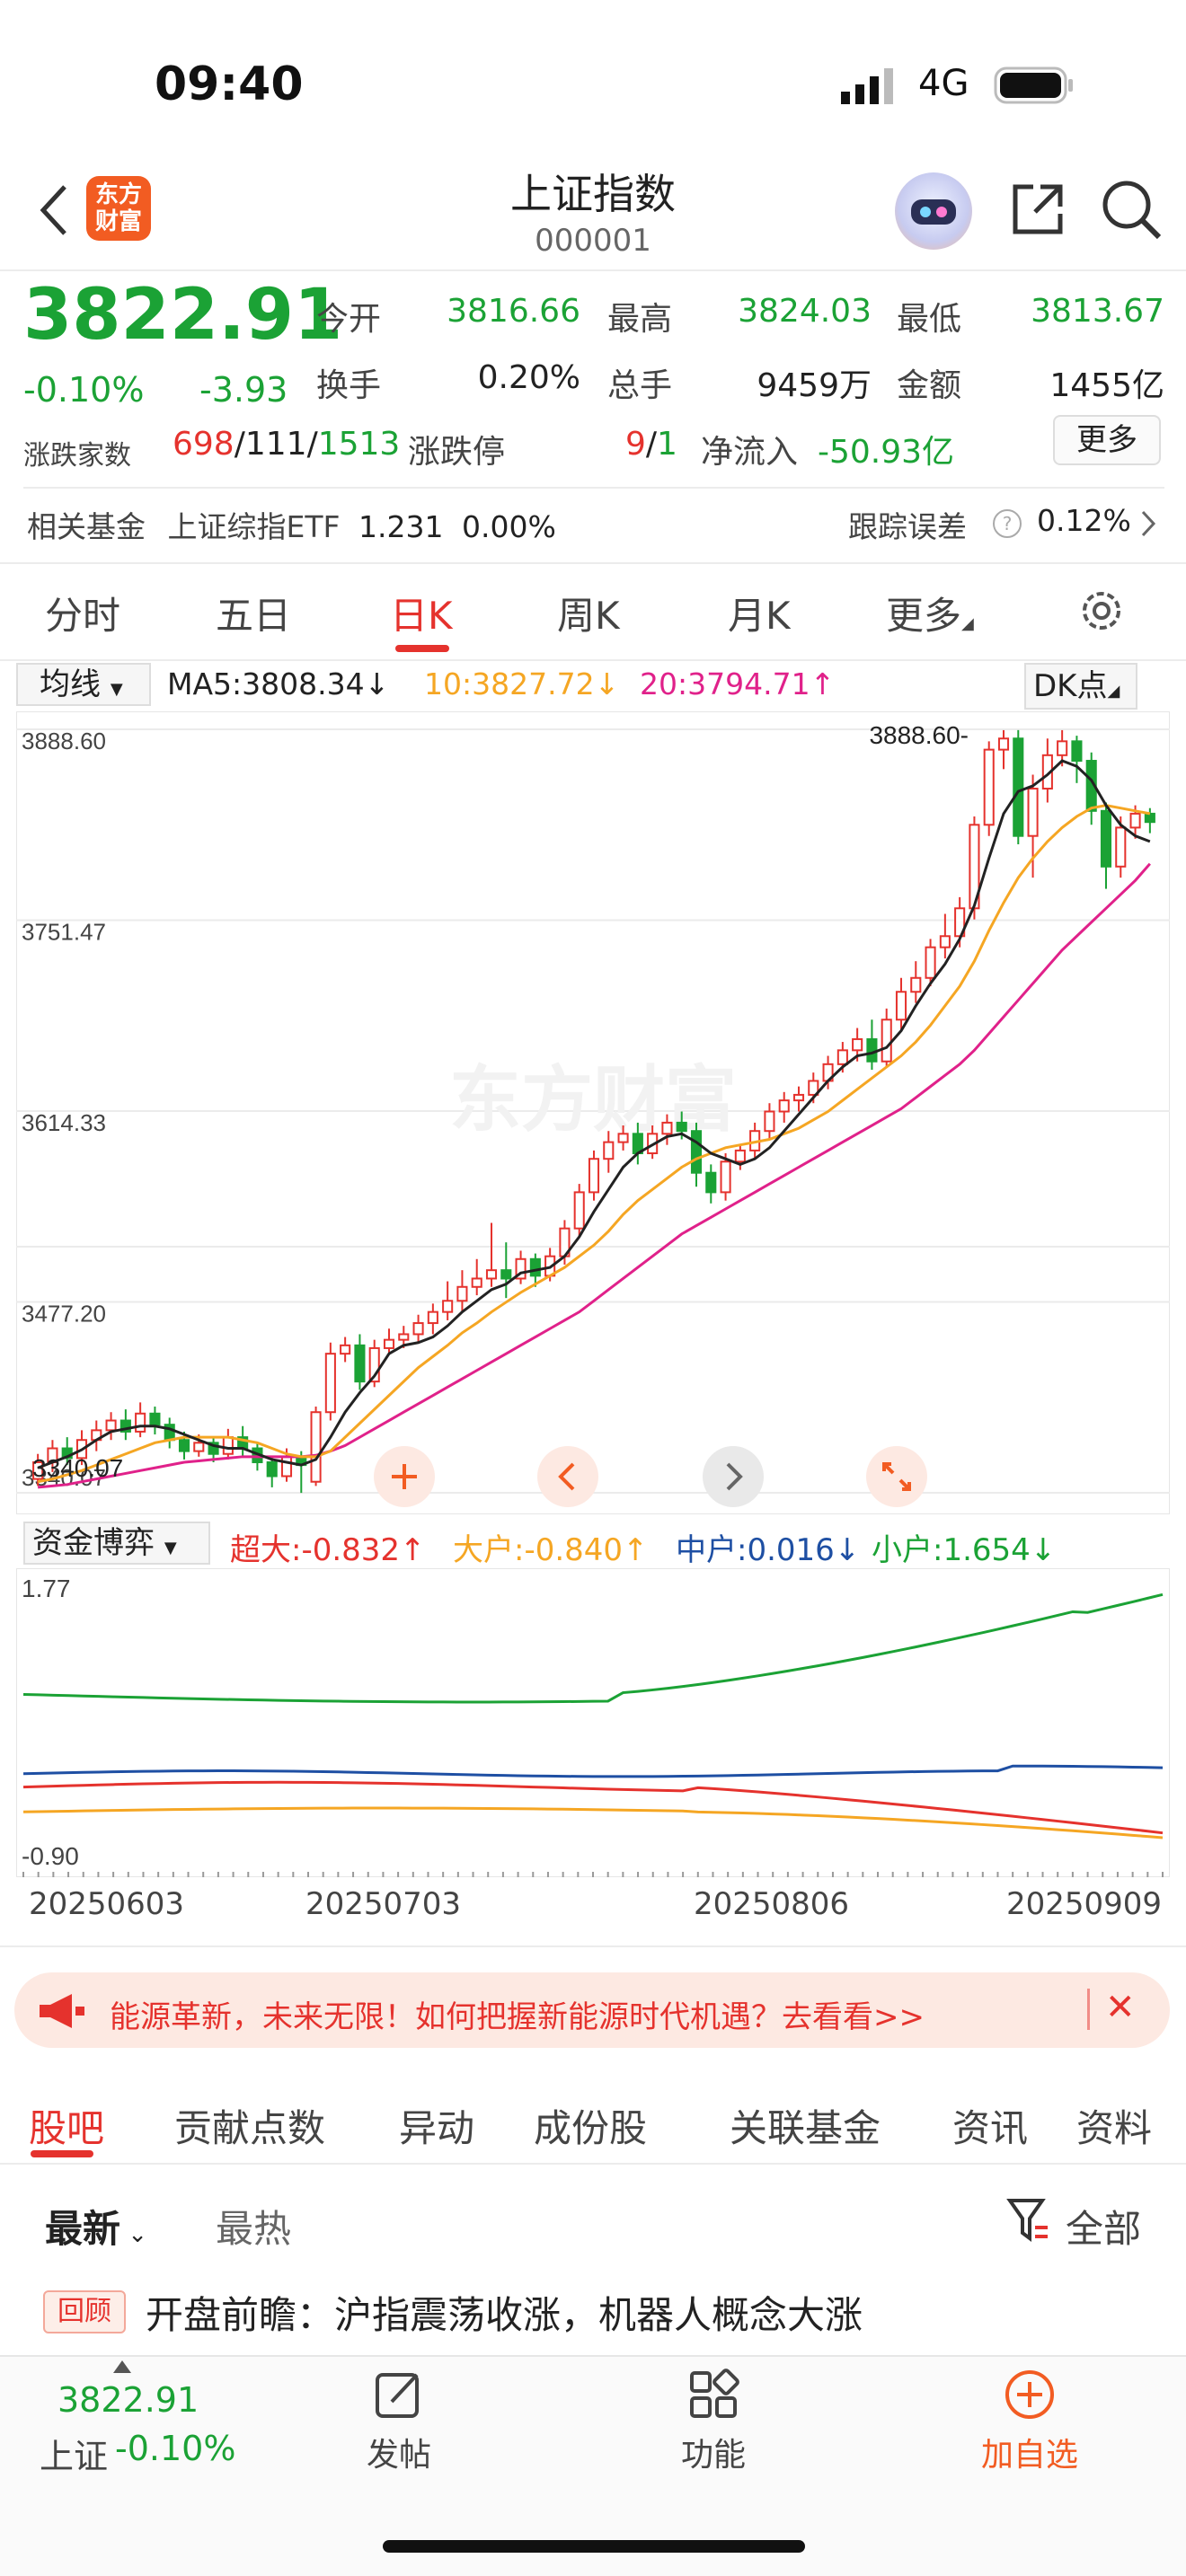  I want to click on fund-pct: 0.00%, so click(508, 526).